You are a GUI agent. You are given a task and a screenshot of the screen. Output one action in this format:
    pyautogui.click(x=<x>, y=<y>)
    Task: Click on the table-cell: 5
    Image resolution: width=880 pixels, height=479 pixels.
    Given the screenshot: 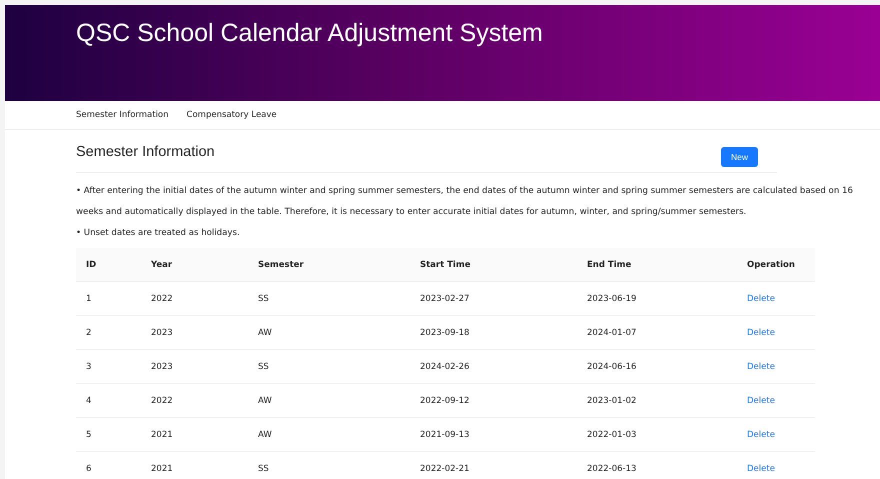 What is the action you would take?
    pyautogui.click(x=89, y=435)
    